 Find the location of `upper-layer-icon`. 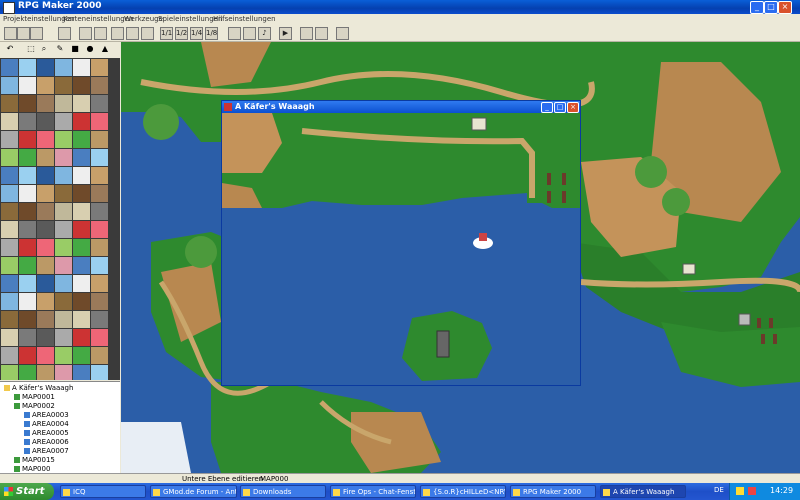

upper-layer-icon is located at coordinates (100, 33).